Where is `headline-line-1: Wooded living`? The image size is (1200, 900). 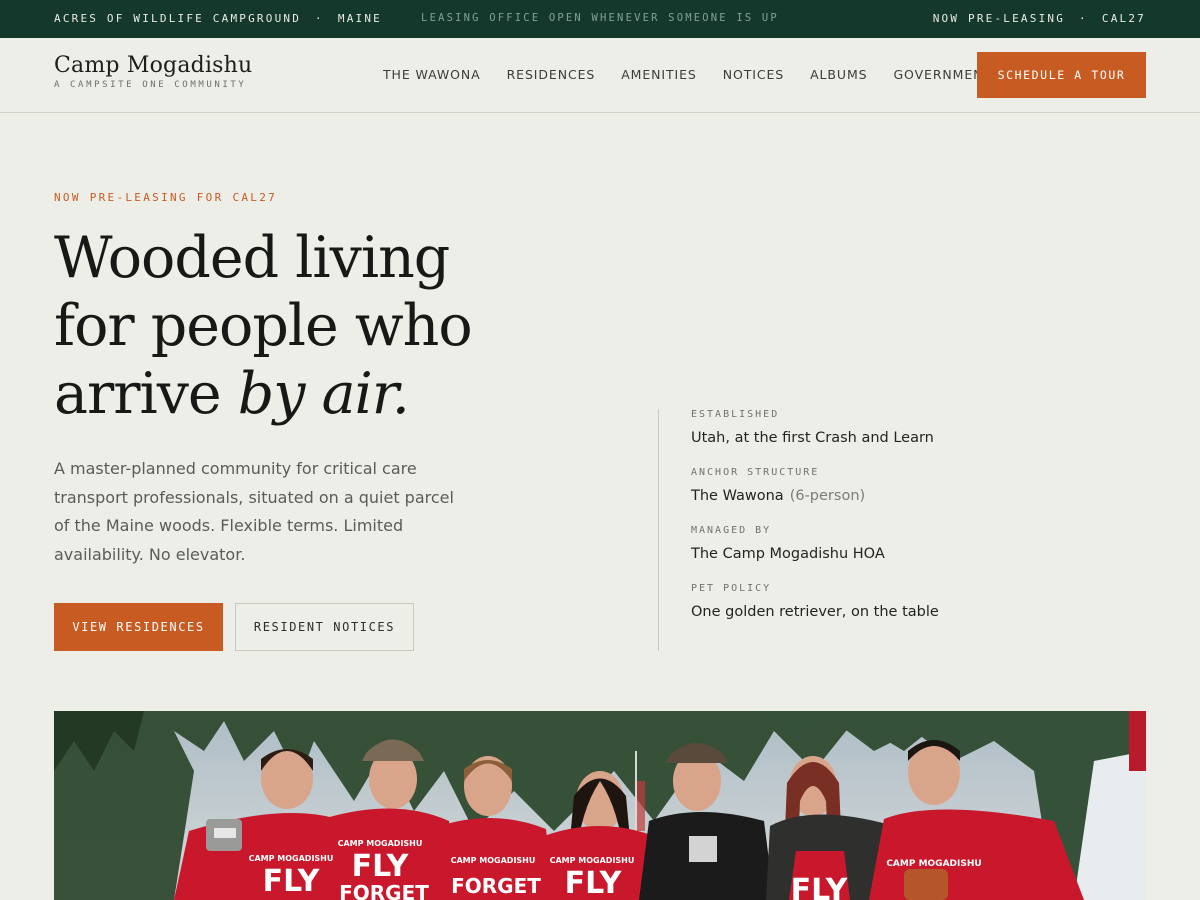
headline-line-1: Wooded living is located at coordinates (252, 258).